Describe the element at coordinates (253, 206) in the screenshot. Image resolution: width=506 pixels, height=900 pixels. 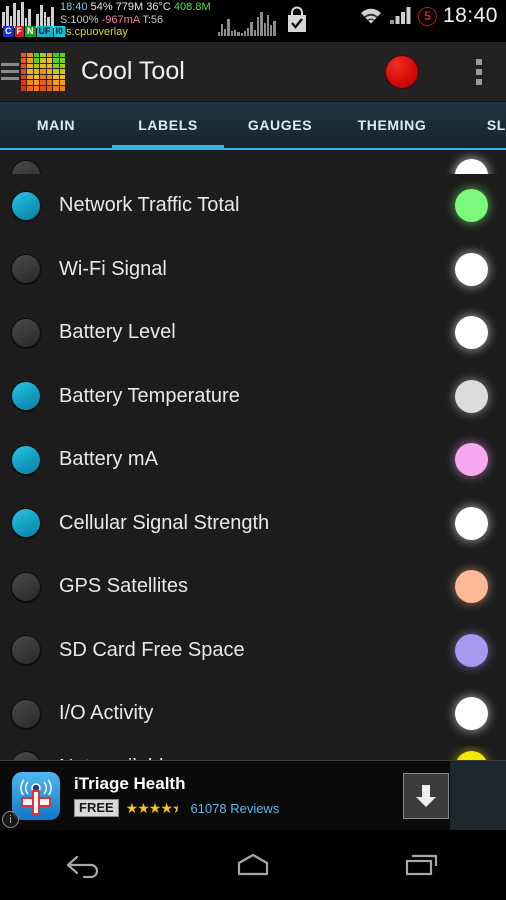
I see `table-row: Network Traffic Total` at that location.